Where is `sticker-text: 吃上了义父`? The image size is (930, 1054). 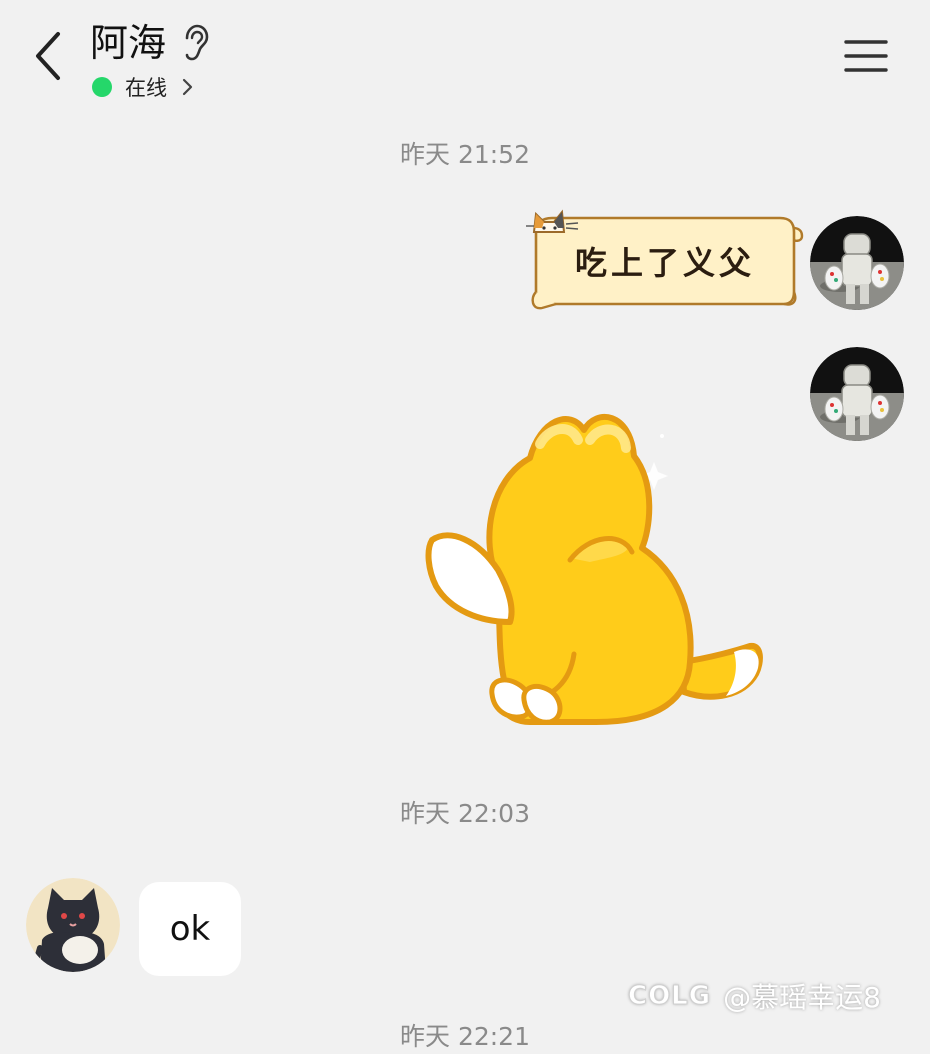 sticker-text: 吃上了义父 is located at coordinates (665, 263).